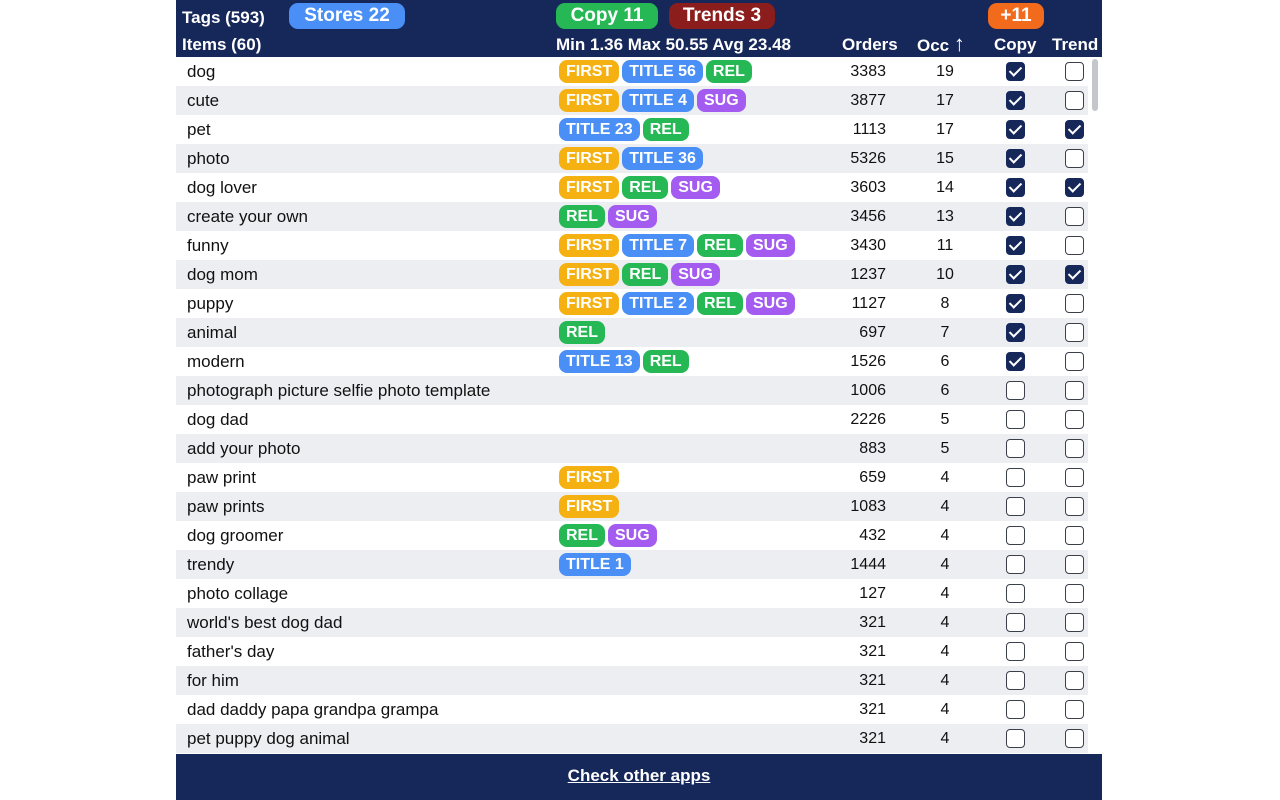 The image size is (1280, 800). Describe the element at coordinates (632, 71) in the screenshot. I see `table-row: dog FIRST TITLE 56 REL 3383 19` at that location.